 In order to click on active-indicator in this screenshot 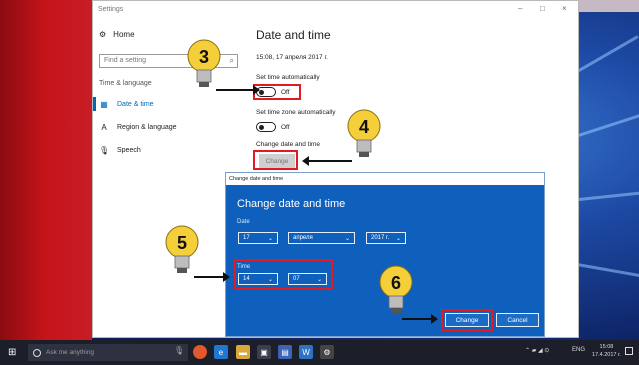, I will do `click(94, 104)`.